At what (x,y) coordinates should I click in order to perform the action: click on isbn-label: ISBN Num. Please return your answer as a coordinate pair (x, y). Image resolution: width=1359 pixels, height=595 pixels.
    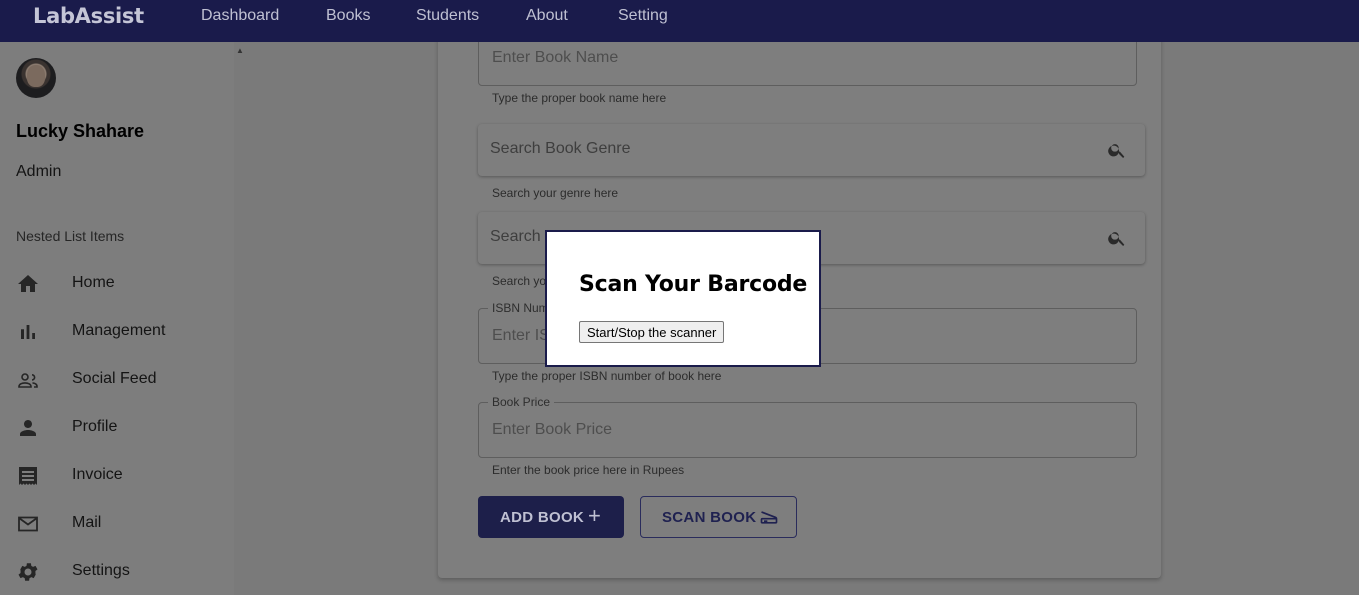
    Looking at the image, I should click on (520, 308).